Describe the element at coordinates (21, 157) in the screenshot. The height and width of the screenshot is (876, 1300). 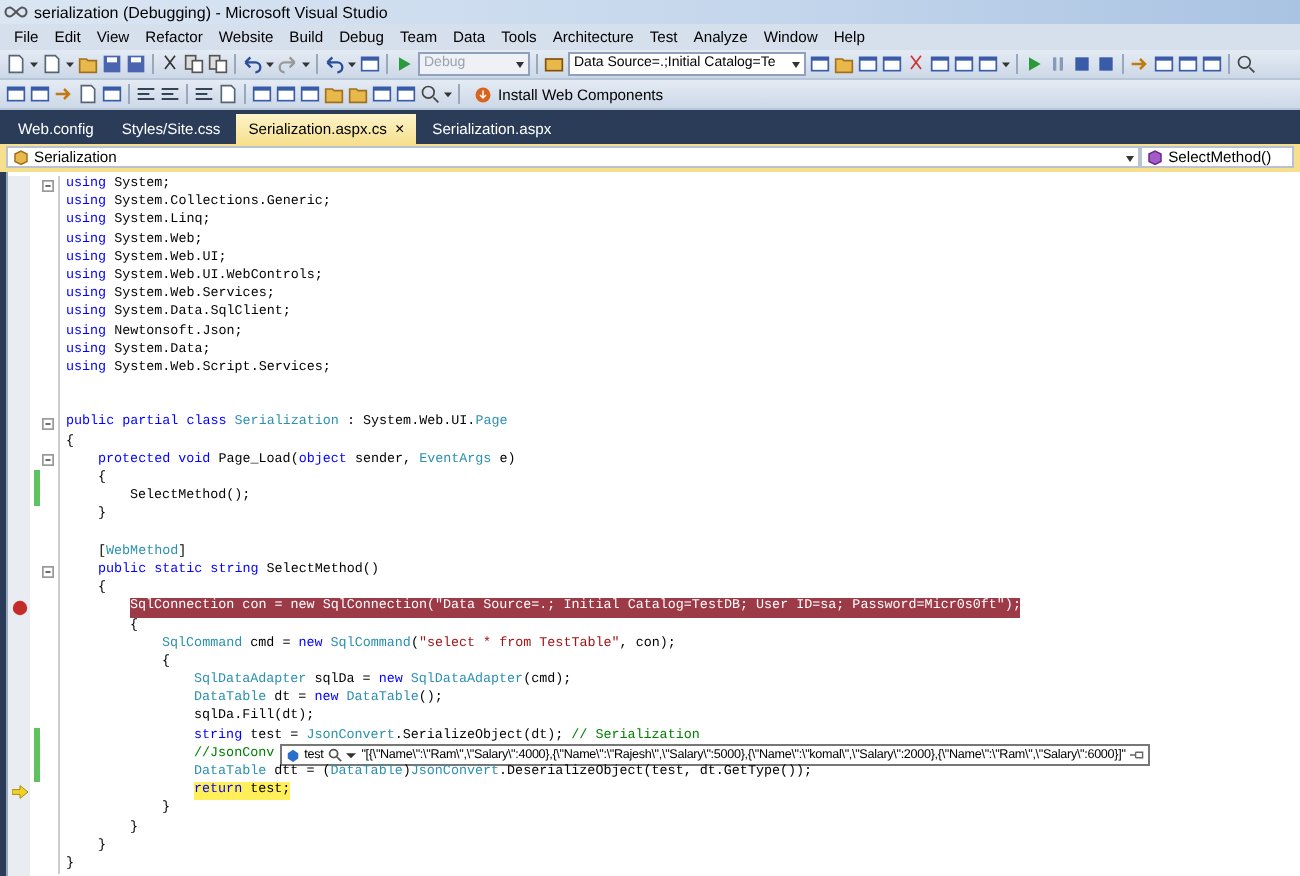
I see `class-icon` at that location.